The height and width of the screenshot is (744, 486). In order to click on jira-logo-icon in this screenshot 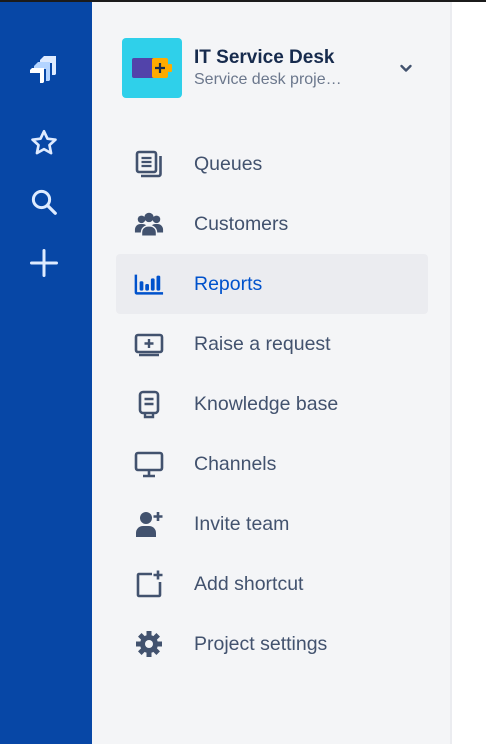, I will do `click(44, 70)`.